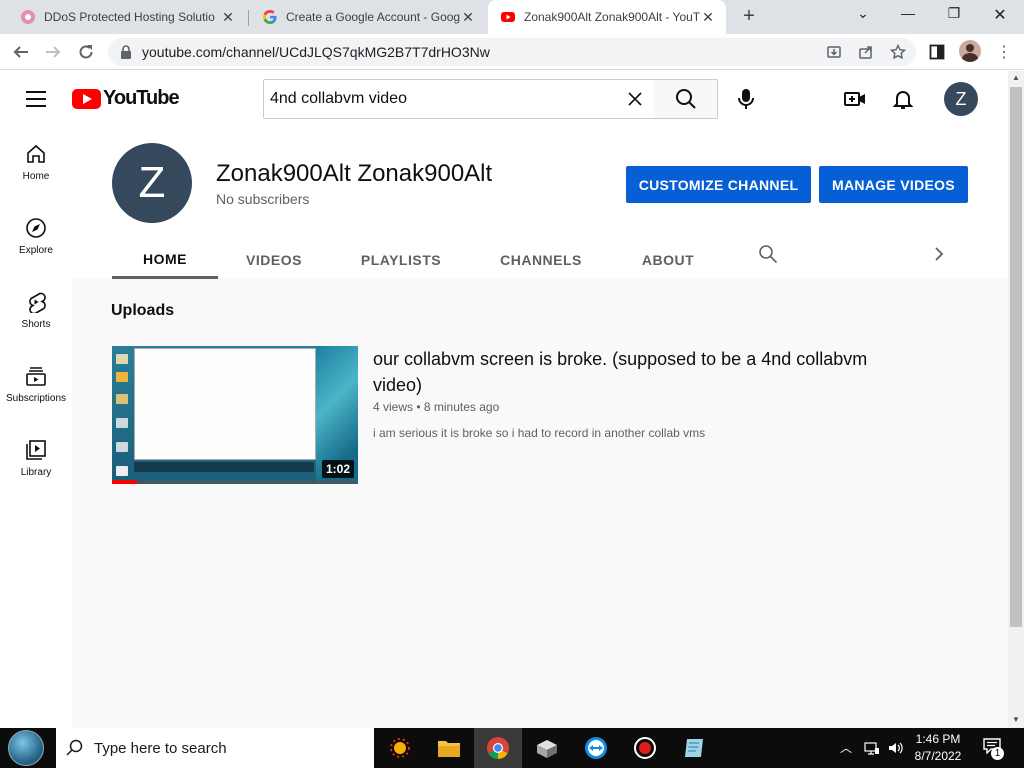 Image resolution: width=1024 pixels, height=768 pixels. Describe the element at coordinates (21, 52) in the screenshot. I see `back-icon` at that location.